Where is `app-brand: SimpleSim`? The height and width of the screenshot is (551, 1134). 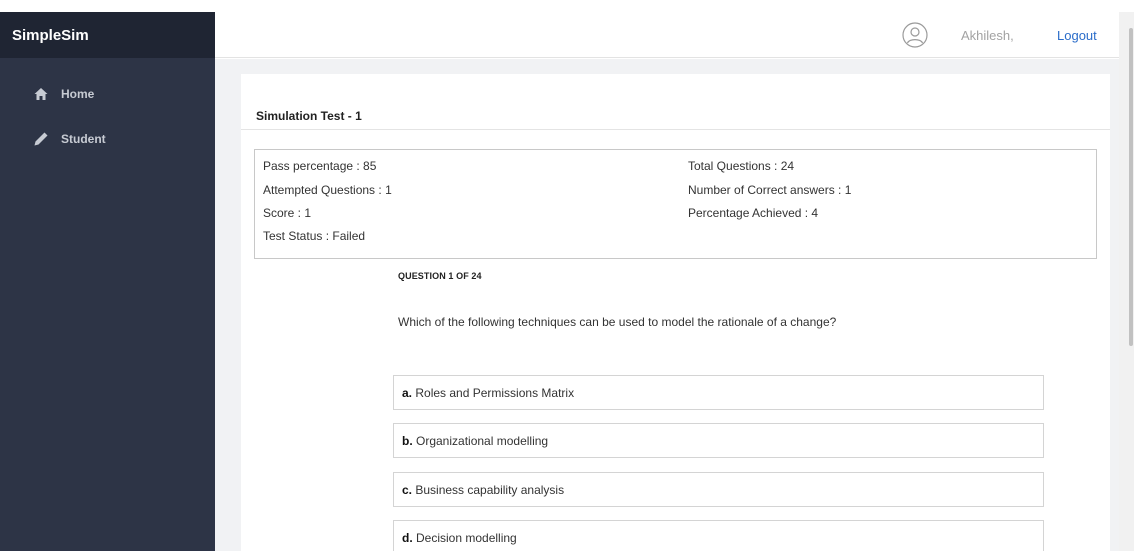 app-brand: SimpleSim is located at coordinates (107, 35).